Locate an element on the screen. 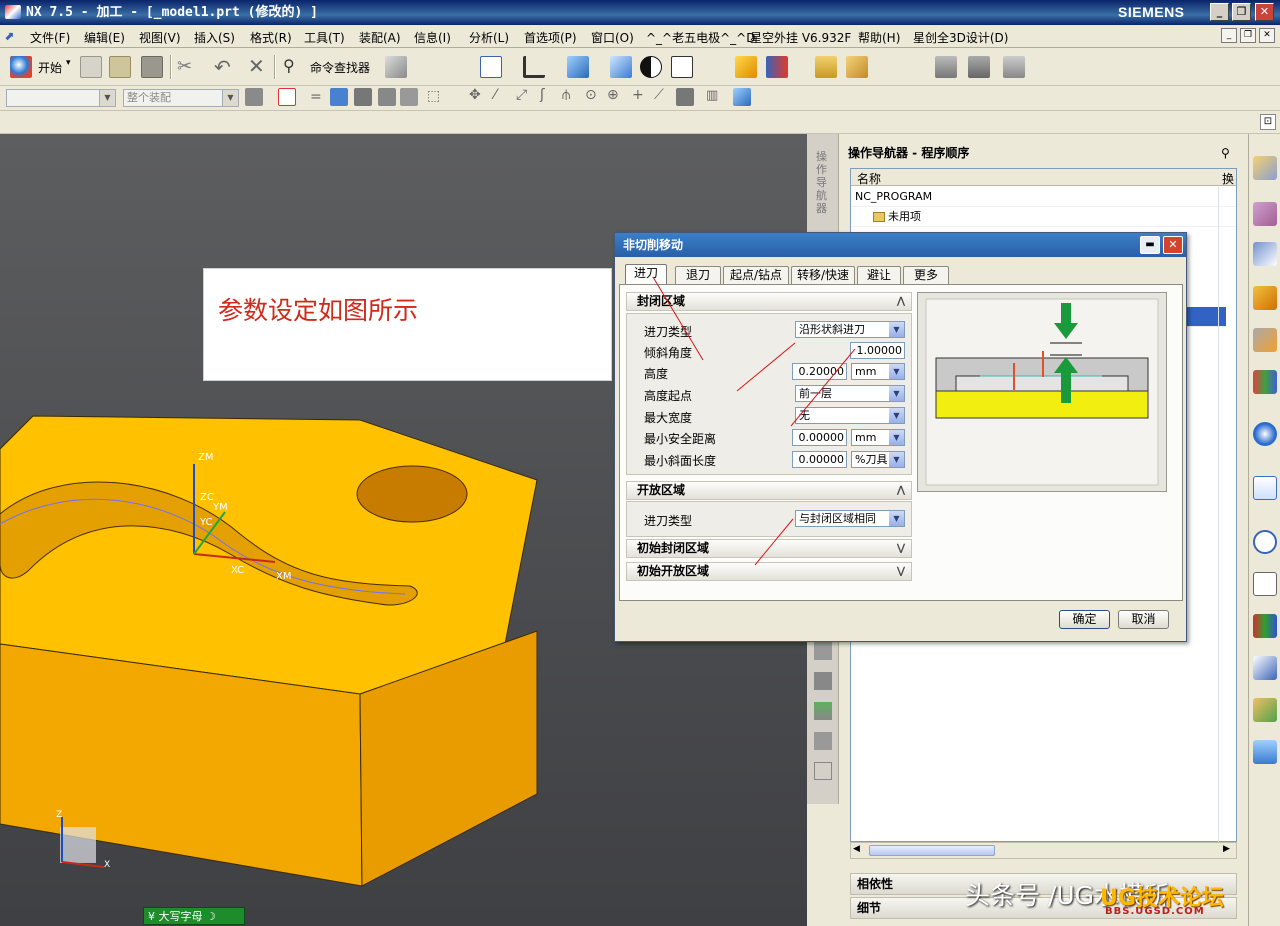 This screenshot has width=1280, height=926. menu-window: 窗口(O) is located at coordinates (612, 37).